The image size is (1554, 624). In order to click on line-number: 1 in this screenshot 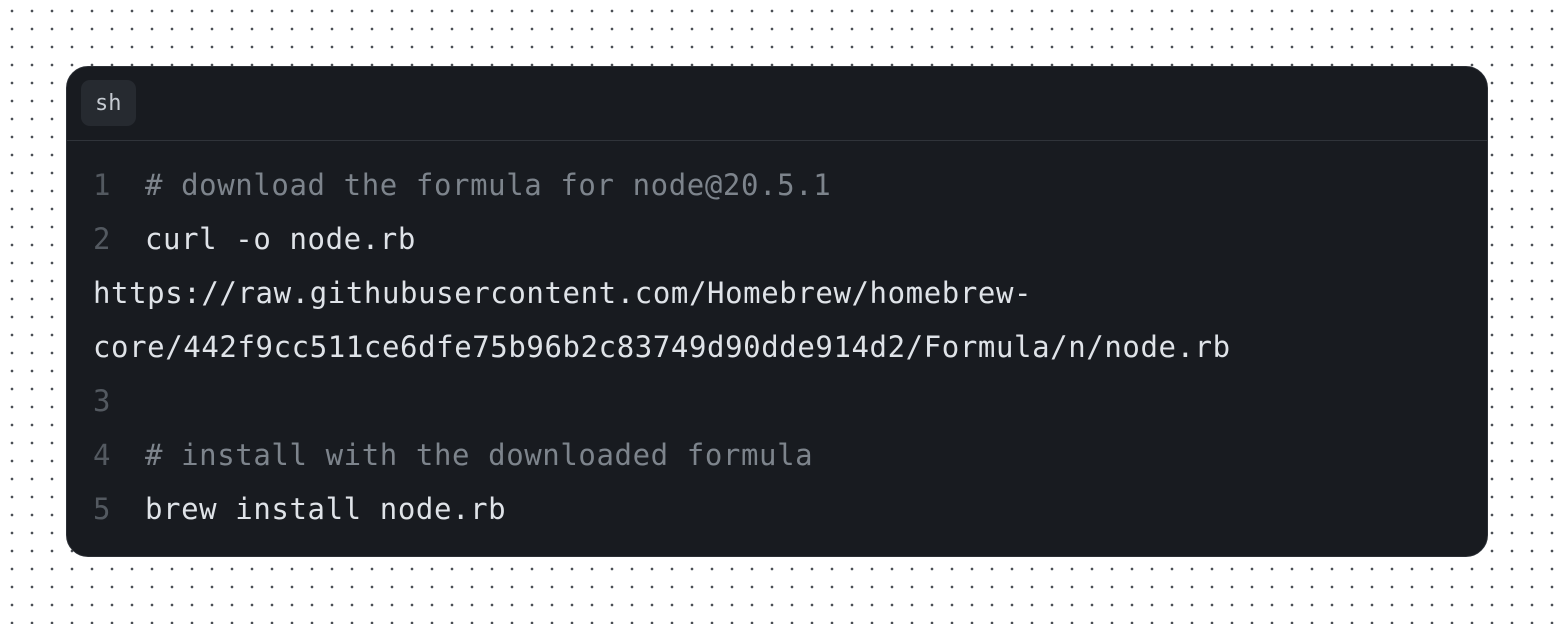, I will do `click(102, 185)`.